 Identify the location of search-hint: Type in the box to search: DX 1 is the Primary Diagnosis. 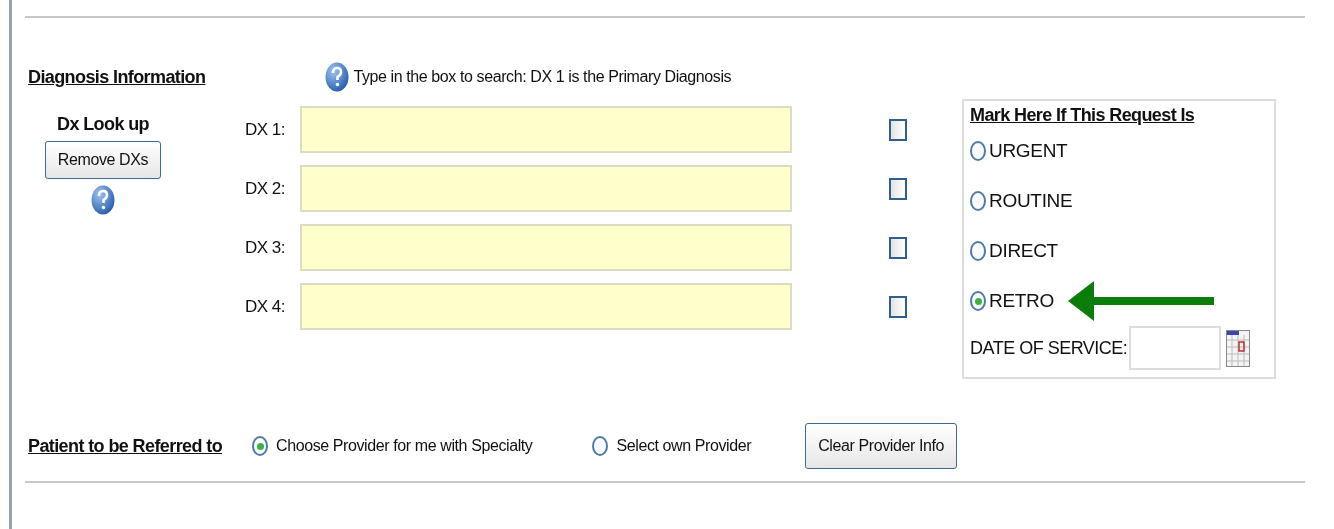
(542, 77).